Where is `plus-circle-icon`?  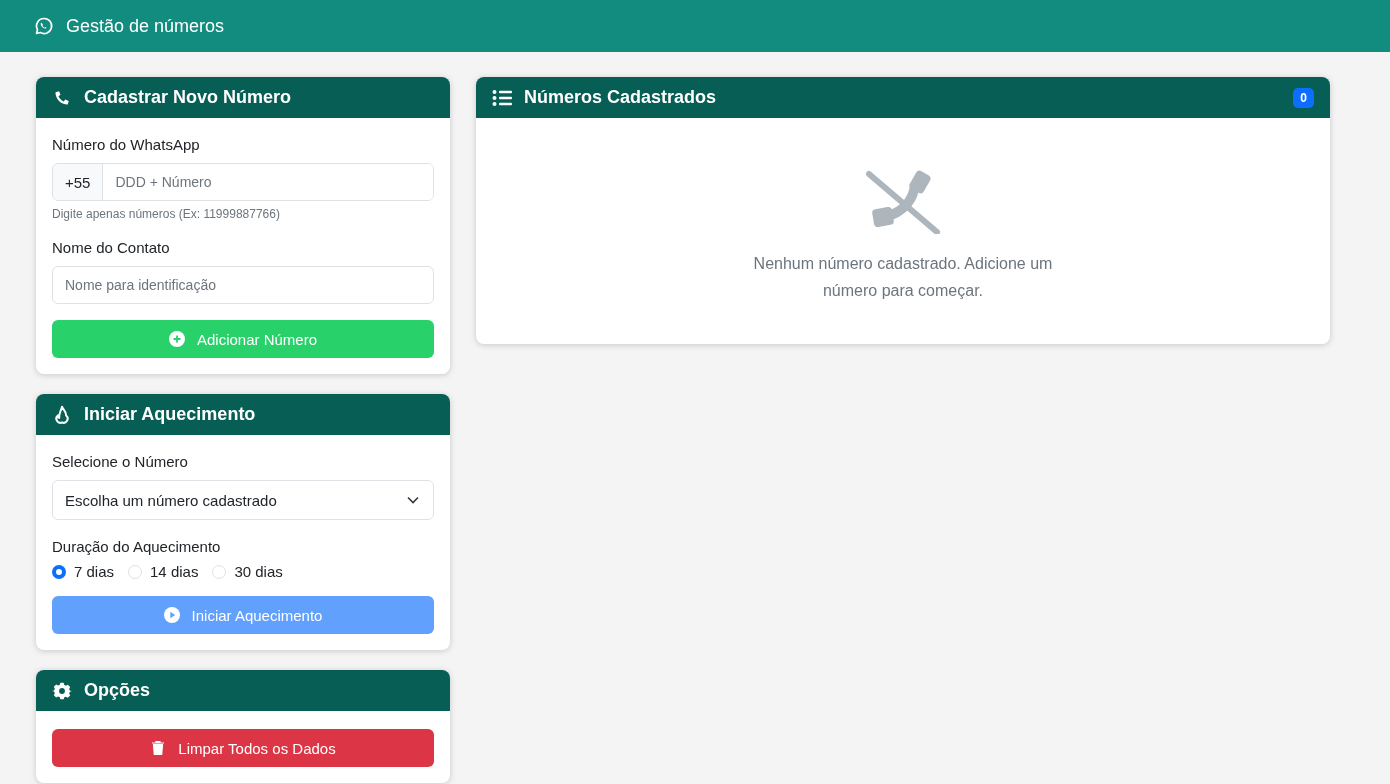
plus-circle-icon is located at coordinates (176, 339).